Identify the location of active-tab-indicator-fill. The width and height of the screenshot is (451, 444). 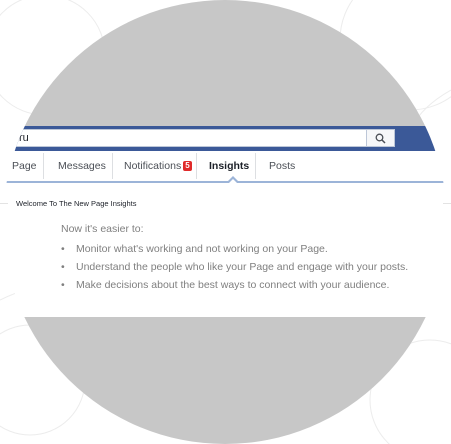
(233, 181).